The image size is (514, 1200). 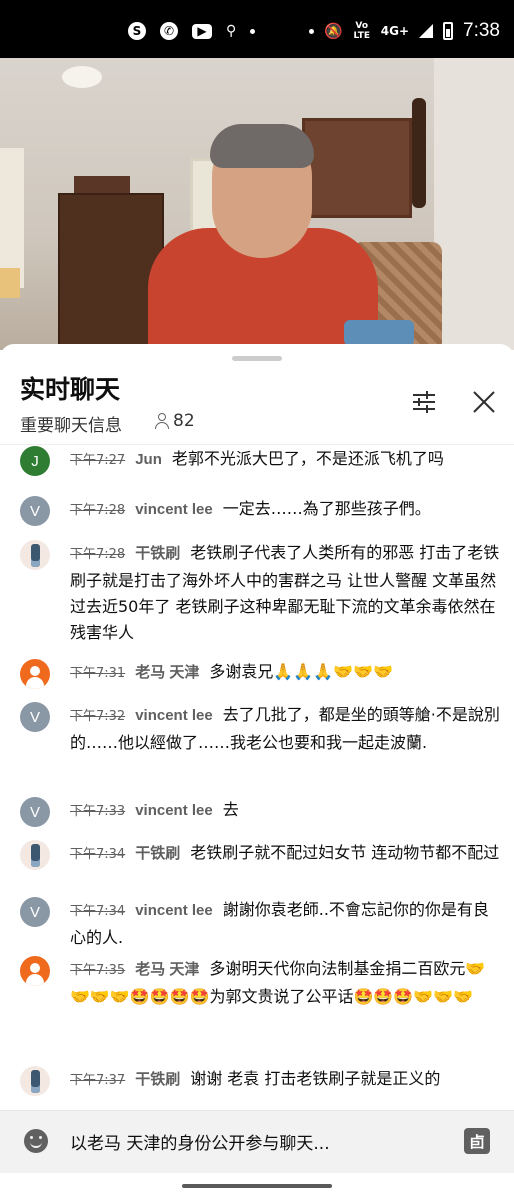 I want to click on emoji-icon, so click(x=36, y=1141).